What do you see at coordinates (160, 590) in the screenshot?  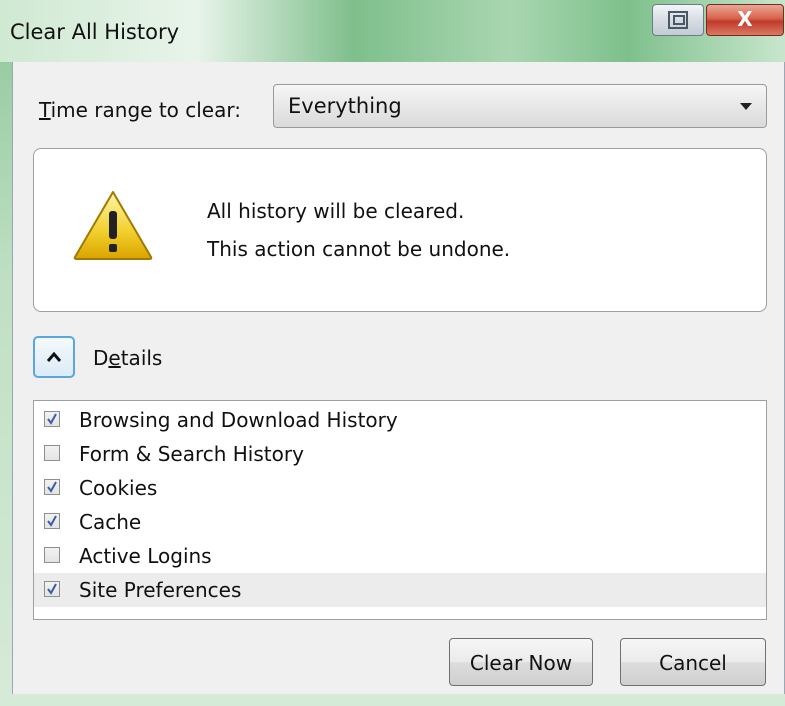 I see `list-item-label: Site Preferences` at bounding box center [160, 590].